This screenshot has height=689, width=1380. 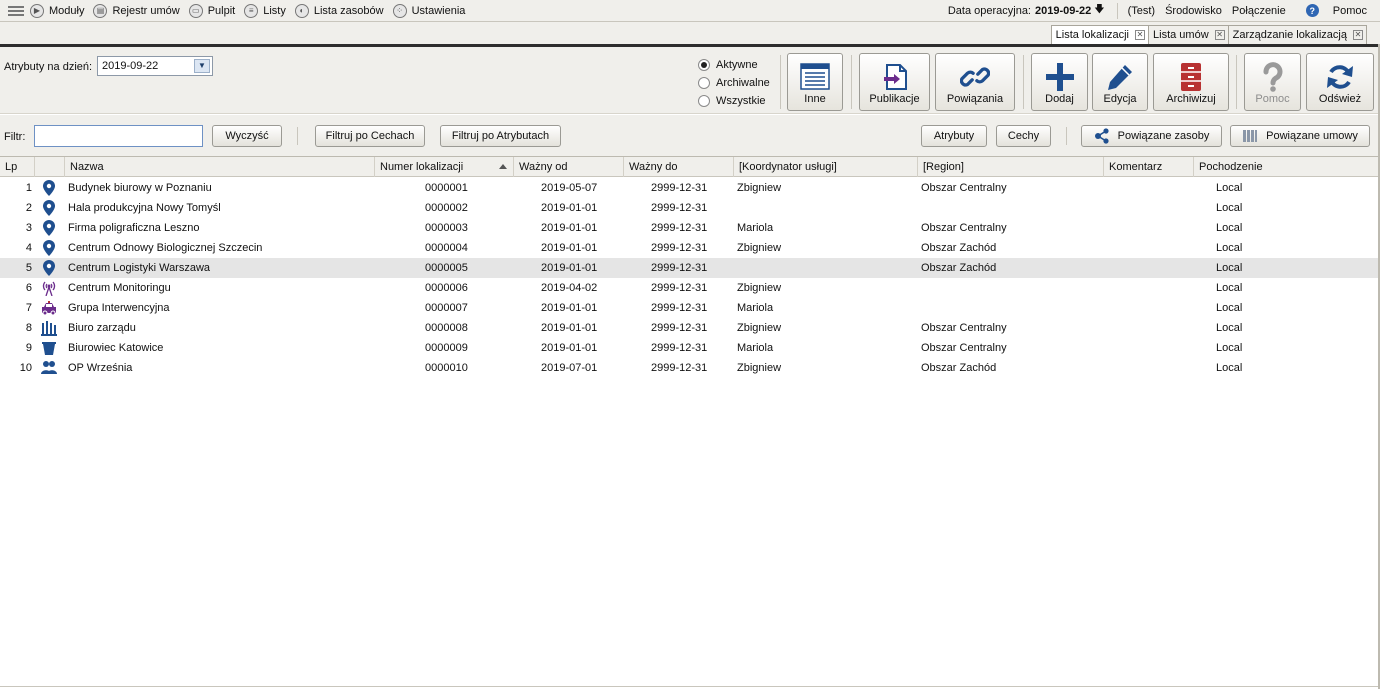 I want to click on connection-link: Połączenie, so click(x=1259, y=11).